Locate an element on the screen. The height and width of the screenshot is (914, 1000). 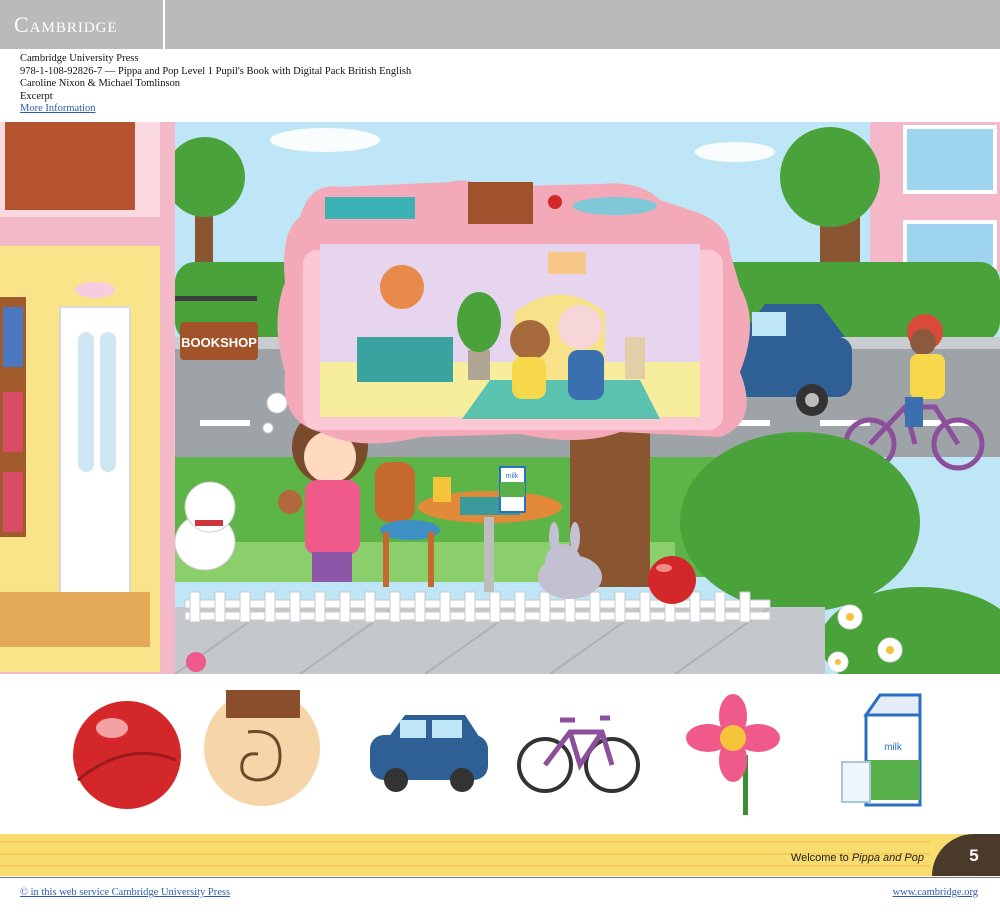
header-divider is located at coordinates (164, 24).